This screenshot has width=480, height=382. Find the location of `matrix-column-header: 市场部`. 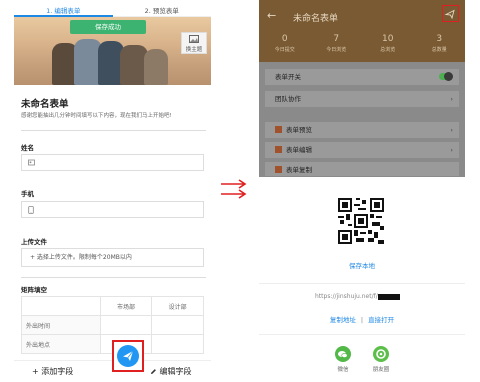

matrix-column-header: 市场部 is located at coordinates (126, 306).